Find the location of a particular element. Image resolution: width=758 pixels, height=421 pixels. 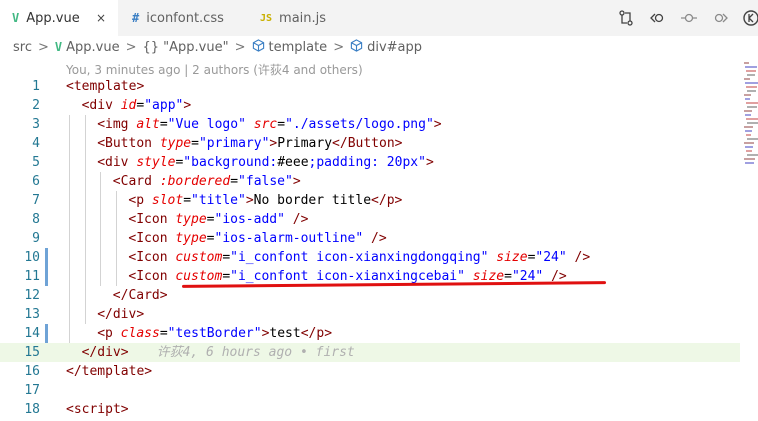

code-text: <Icon type="ios-alarm-outline" /> is located at coordinates (257, 238).